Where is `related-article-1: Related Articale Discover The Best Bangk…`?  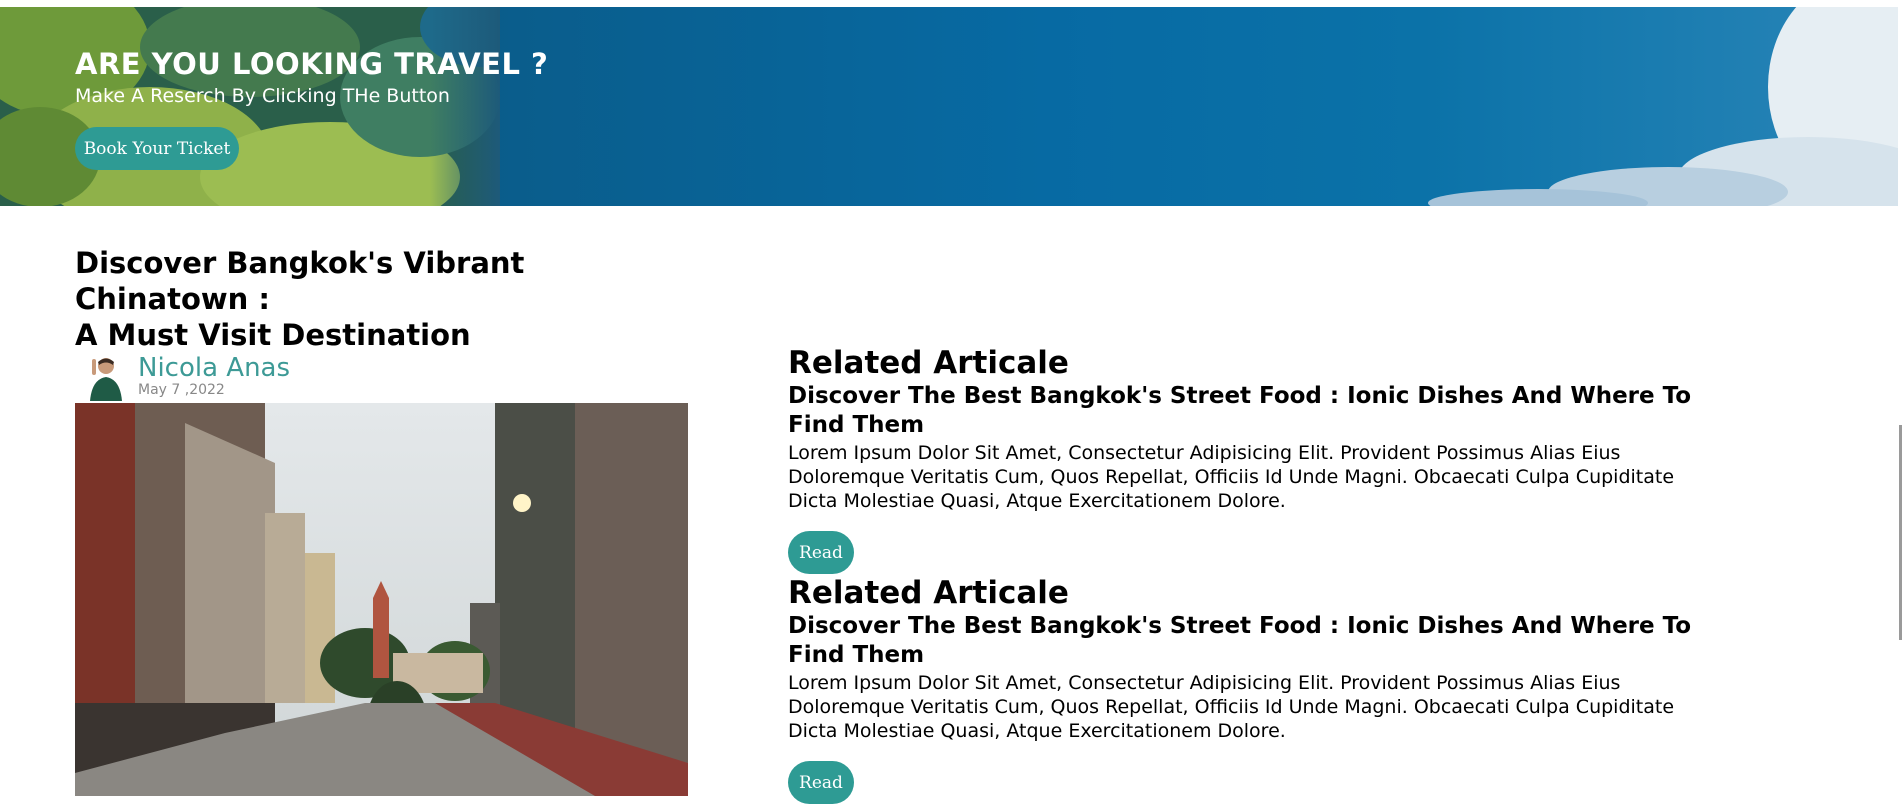
related-article-1: Related Articale Discover The Best Bangk… is located at coordinates (1268, 459).